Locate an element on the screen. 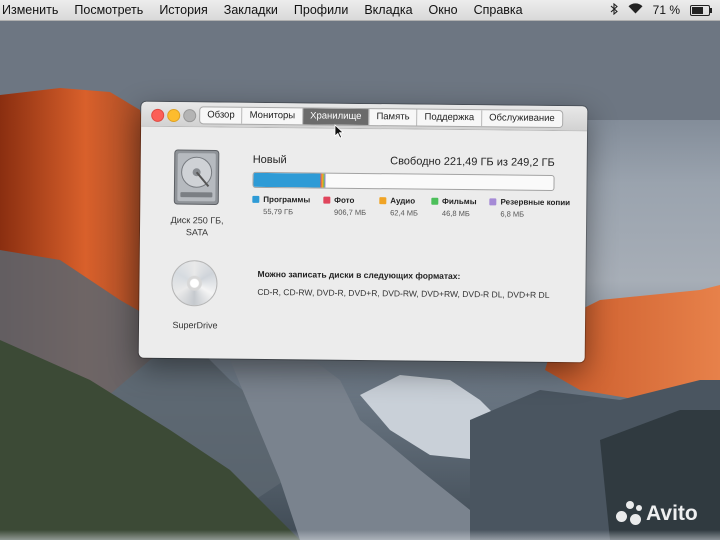 This screenshot has height=540, width=720. menu-window: Окно is located at coordinates (443, 10).